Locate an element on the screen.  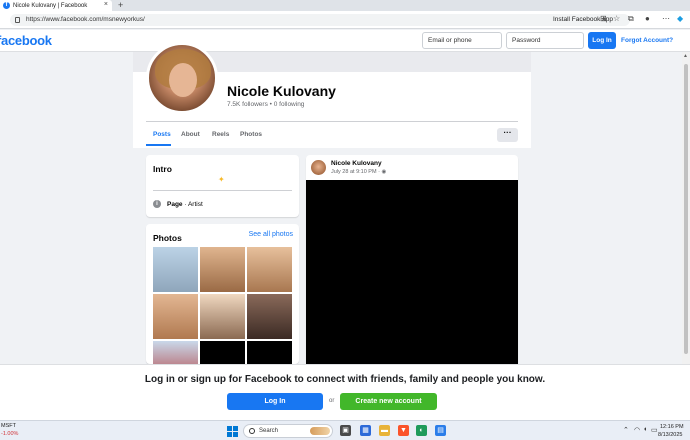
search-label: Search is located at coordinates (269, 431).